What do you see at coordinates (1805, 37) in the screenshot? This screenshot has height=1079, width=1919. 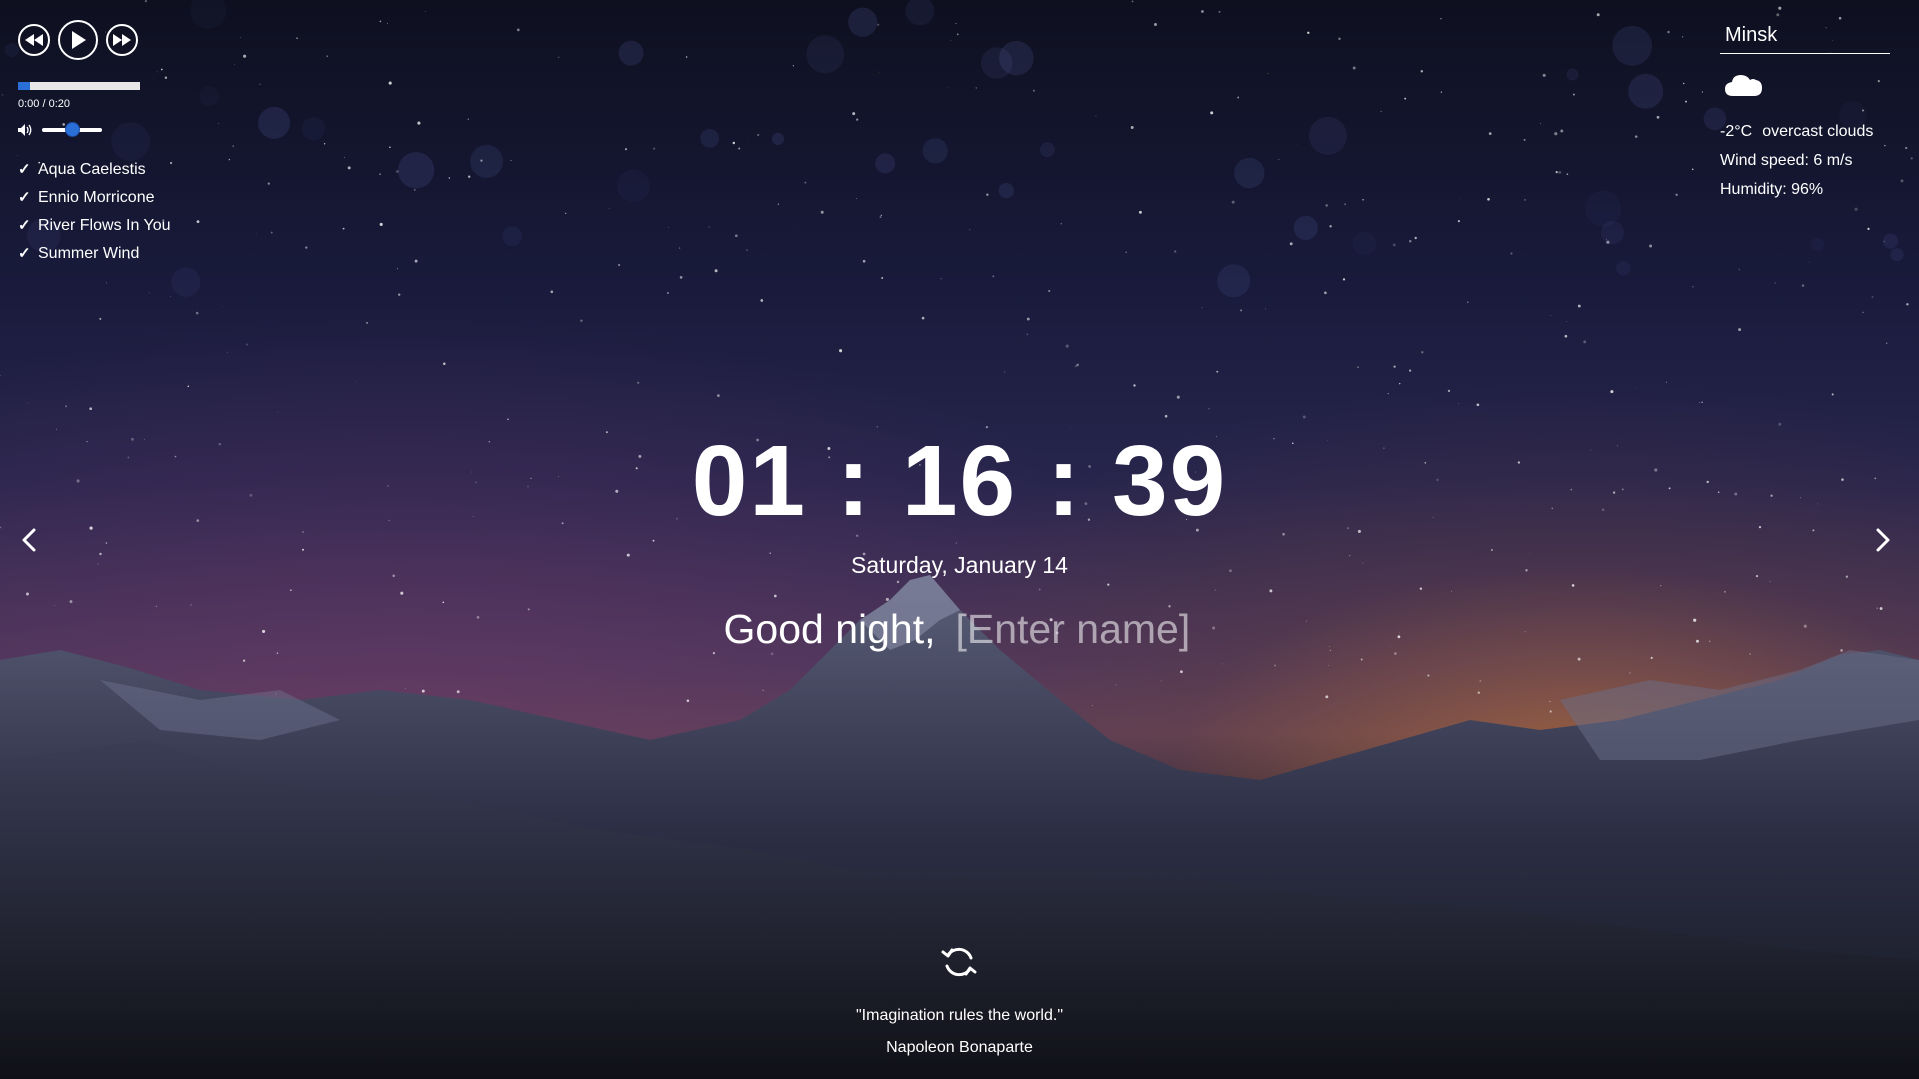 I see `city-input` at bounding box center [1805, 37].